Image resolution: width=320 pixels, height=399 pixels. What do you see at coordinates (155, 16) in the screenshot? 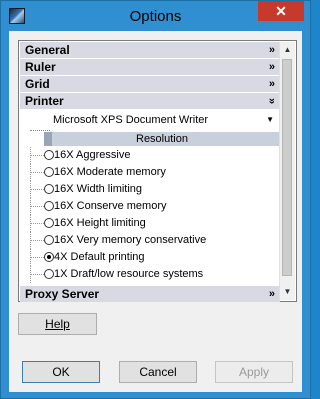
I see `title-bar: Options ✕` at bounding box center [155, 16].